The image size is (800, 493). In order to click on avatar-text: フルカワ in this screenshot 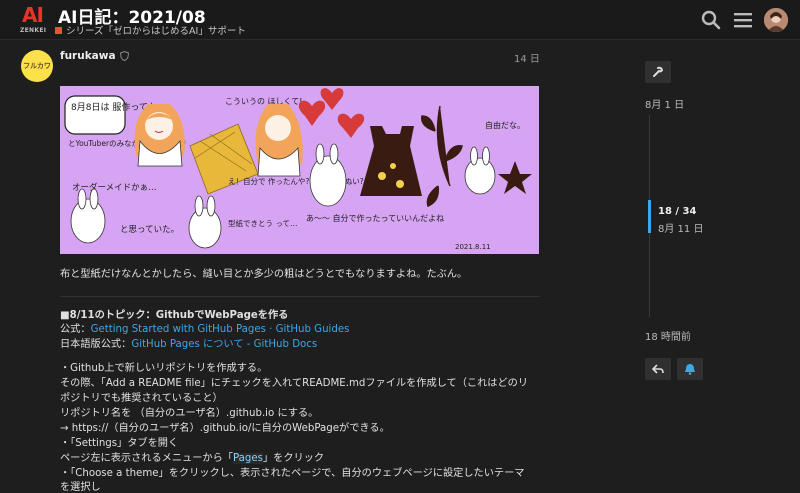, I will do `click(37, 66)`.